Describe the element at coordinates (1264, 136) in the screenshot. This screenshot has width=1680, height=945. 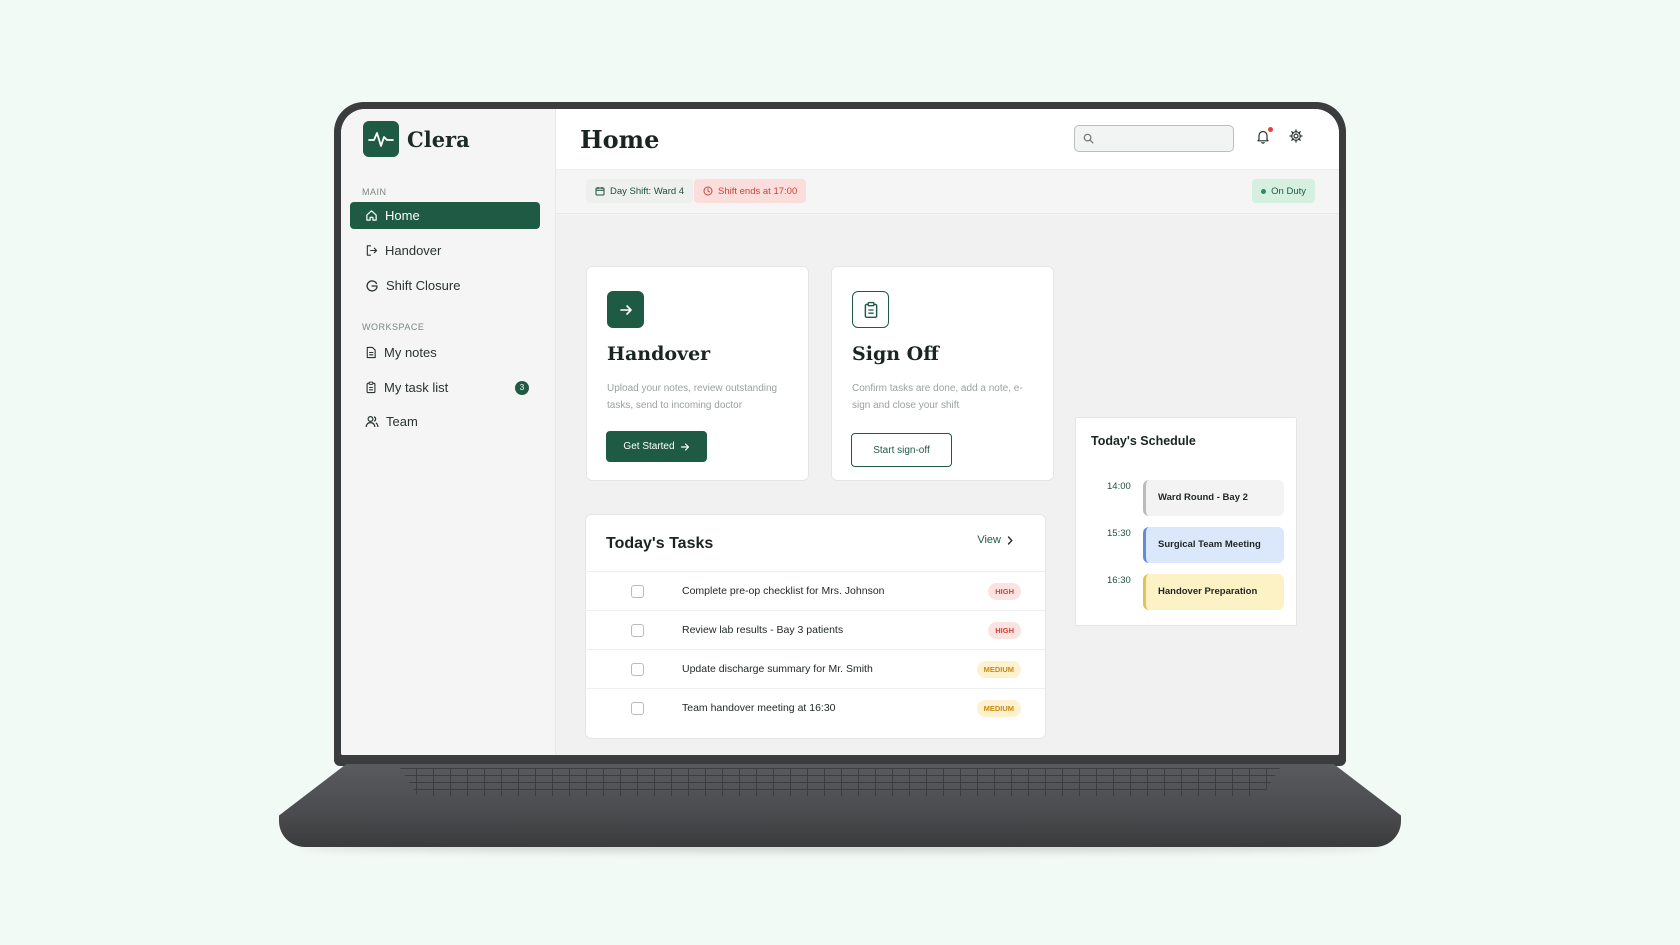
I see `notifications-button` at that location.